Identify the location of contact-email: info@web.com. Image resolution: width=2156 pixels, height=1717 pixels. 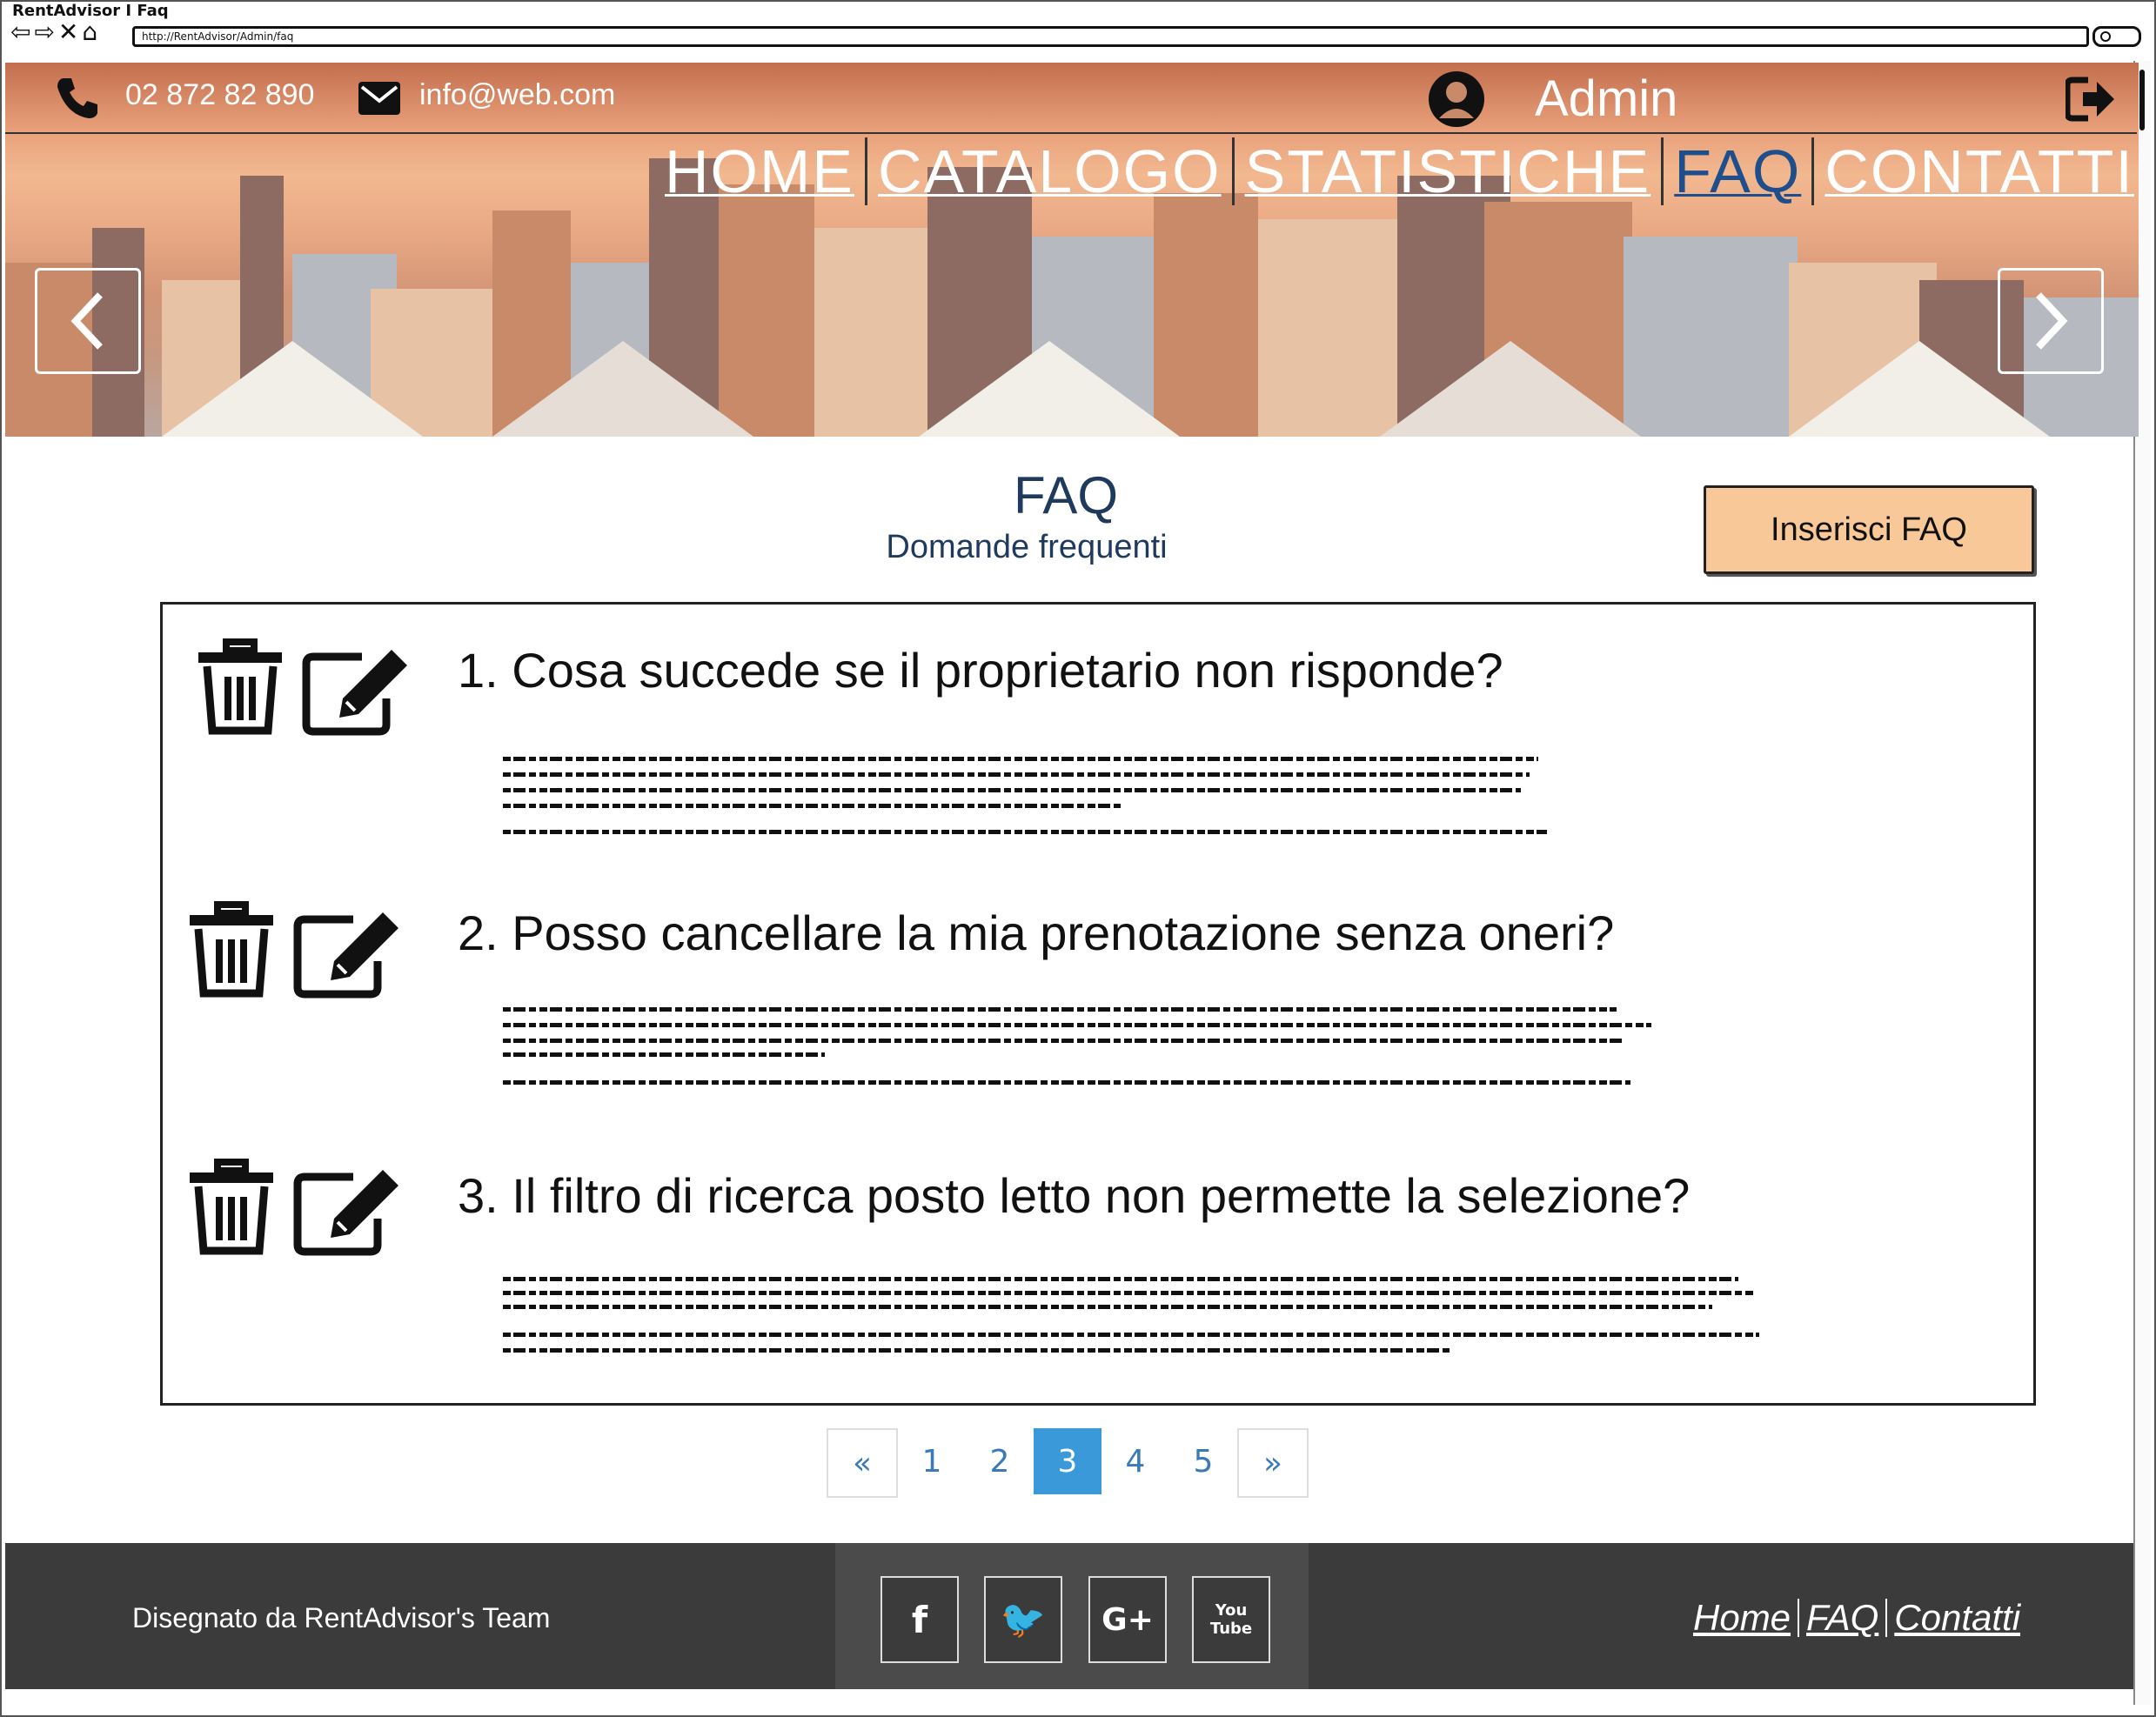
(517, 95).